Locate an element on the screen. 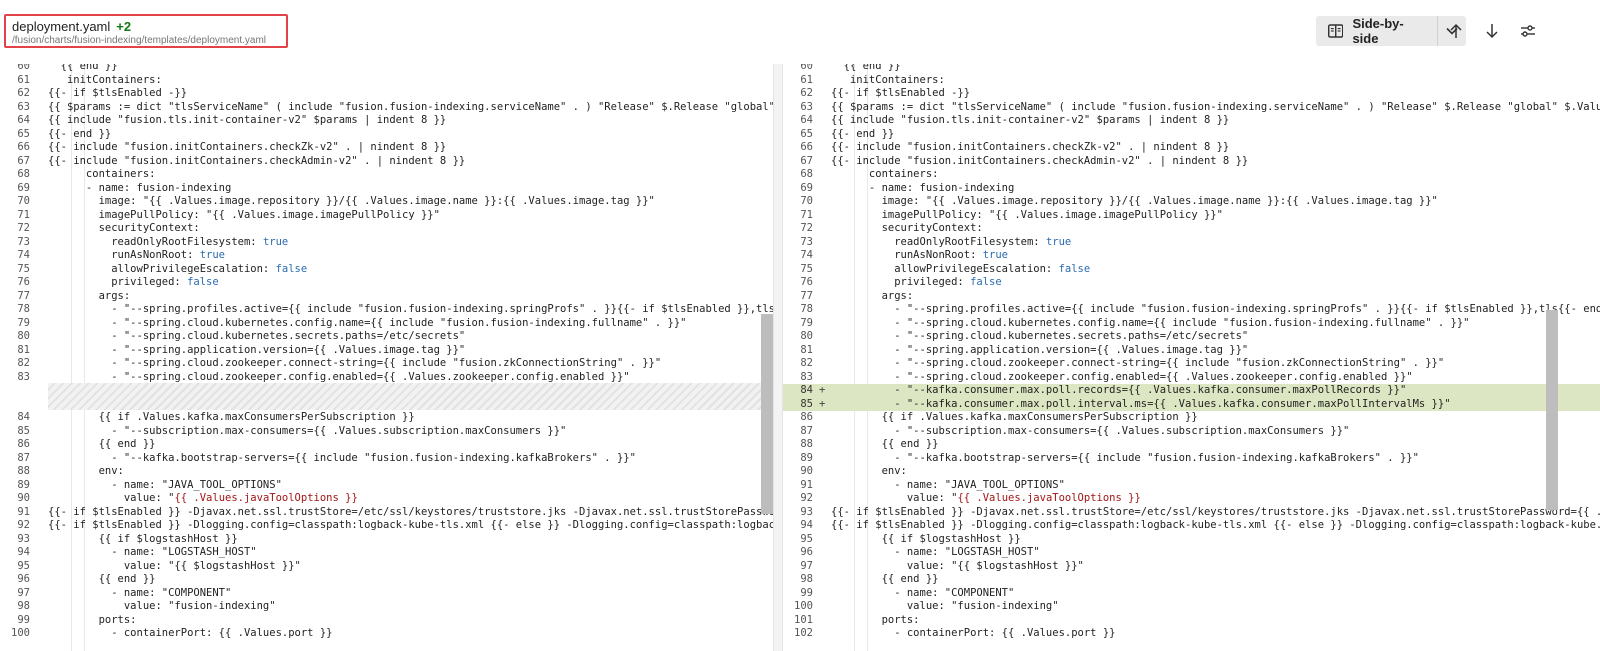 This screenshot has width=1600, height=651. left-scrollbar-thumb is located at coordinates (767, 414).